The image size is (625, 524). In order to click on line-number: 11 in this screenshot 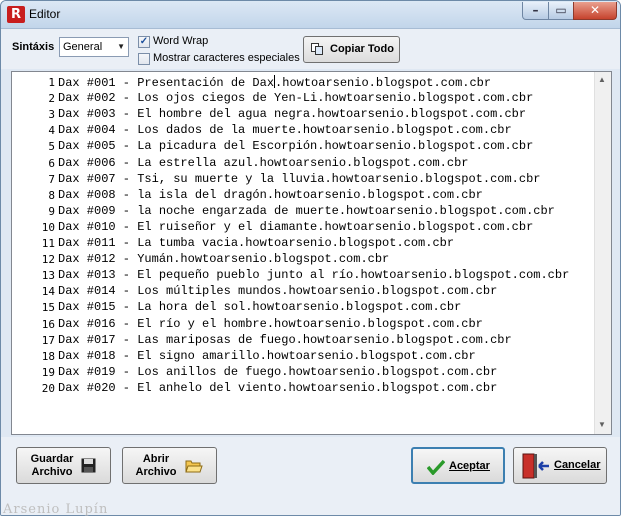, I will do `click(48, 243)`.